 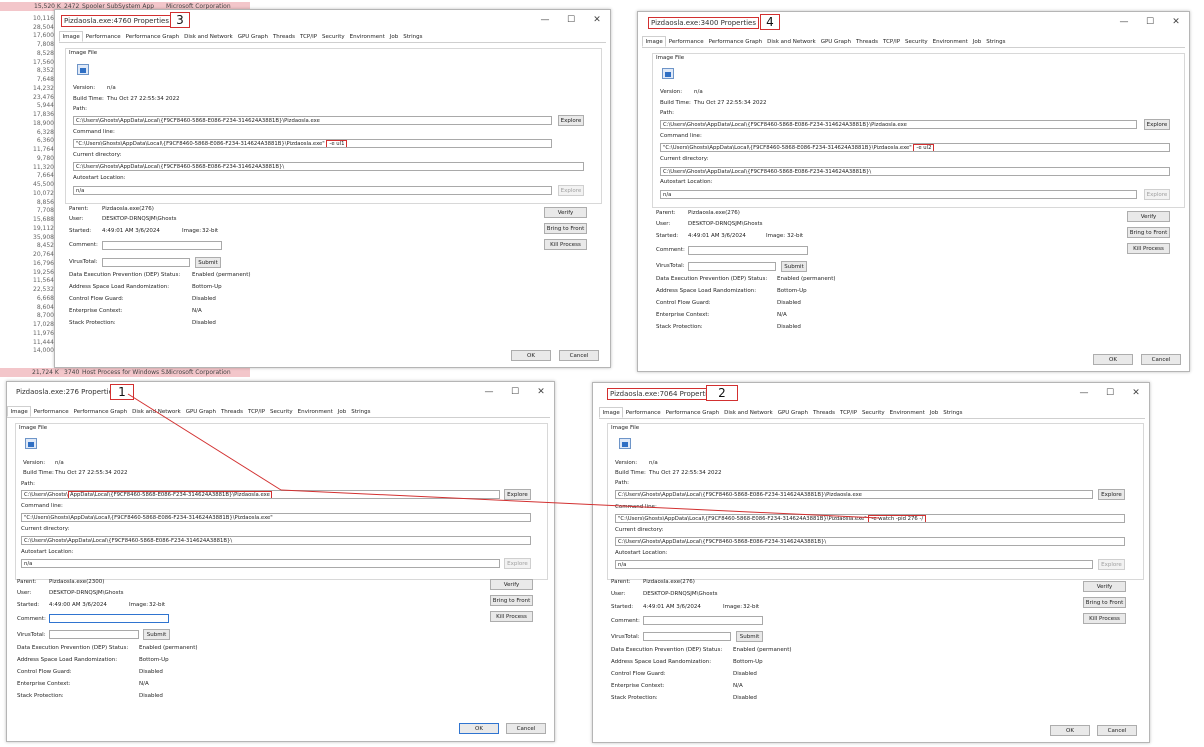 I want to click on annotation-lines, so click(x=503, y=456).